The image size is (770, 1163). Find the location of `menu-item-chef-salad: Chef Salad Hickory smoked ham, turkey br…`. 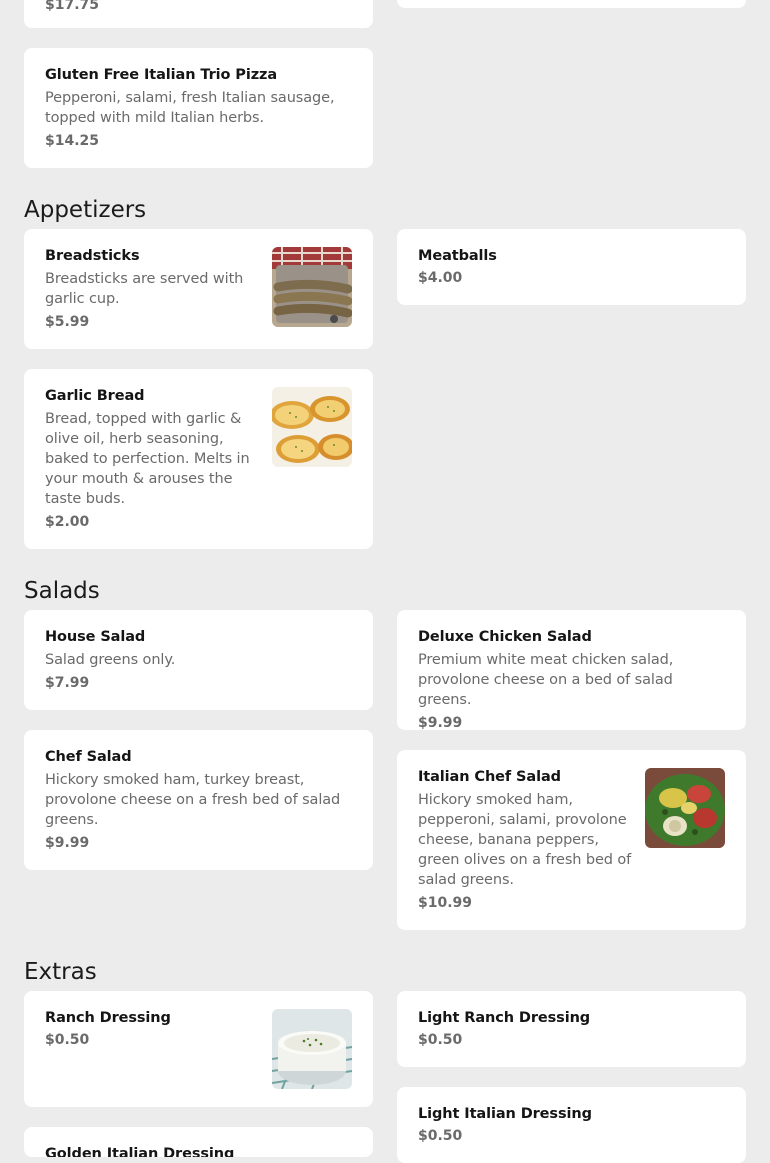

menu-item-chef-salad: Chef Salad Hickory smoked ham, turkey br… is located at coordinates (198, 800).